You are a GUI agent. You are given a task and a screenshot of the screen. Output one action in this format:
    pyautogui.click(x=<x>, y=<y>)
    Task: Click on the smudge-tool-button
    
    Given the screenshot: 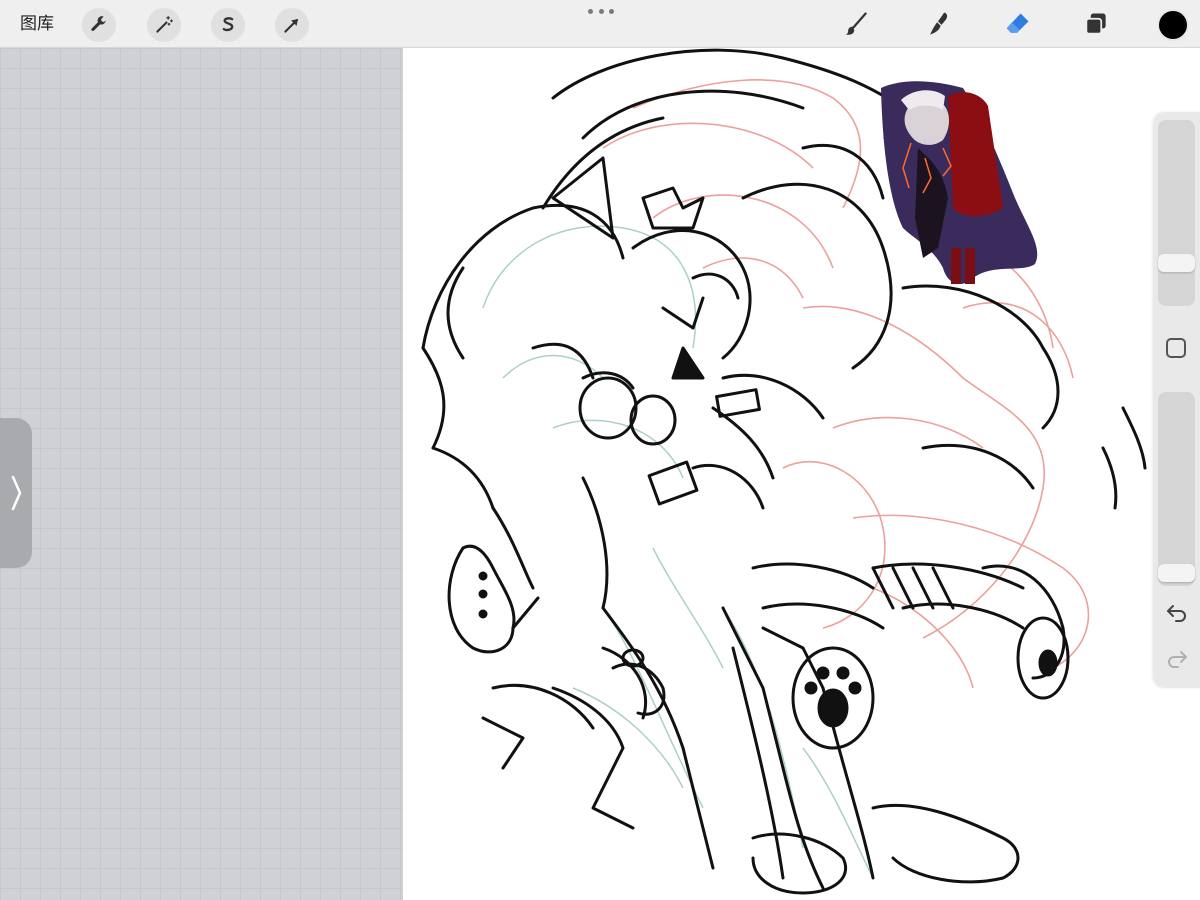 What is the action you would take?
    pyautogui.click(x=938, y=24)
    